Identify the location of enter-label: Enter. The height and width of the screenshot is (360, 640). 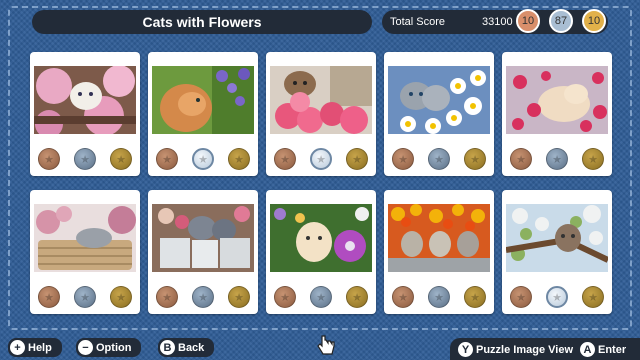
(612, 349).